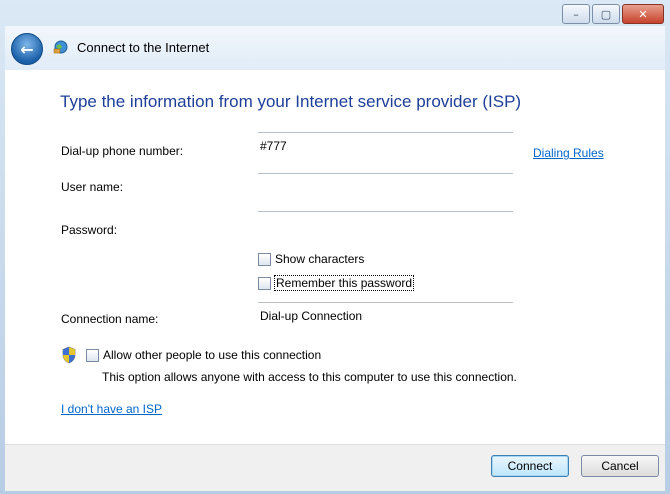 The height and width of the screenshot is (494, 670). I want to click on remember-password-option: Remember this password, so click(336, 283).